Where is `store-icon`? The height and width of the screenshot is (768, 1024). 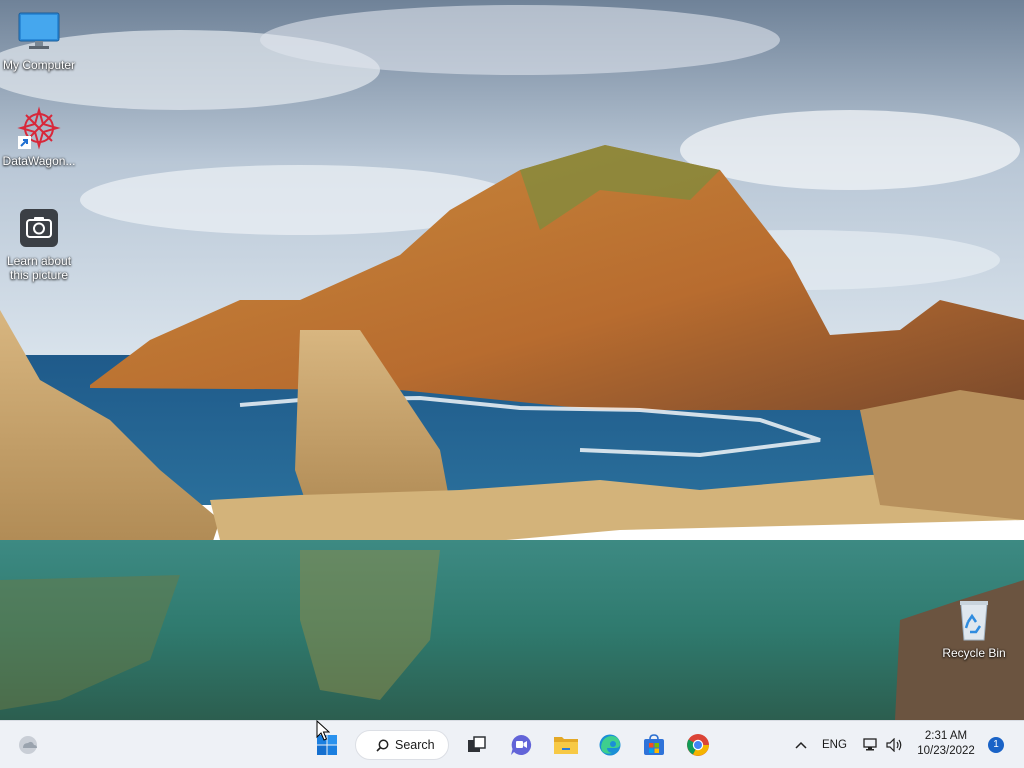 store-icon is located at coordinates (654, 745).